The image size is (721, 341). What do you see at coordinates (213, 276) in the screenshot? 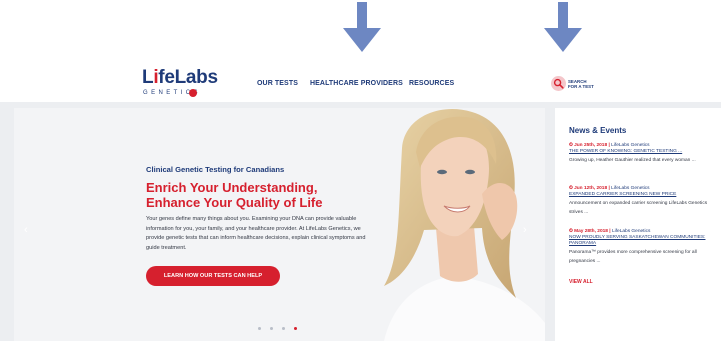
I see `learn-how-button: LEARN HOW OUR TESTS CAN HELP` at bounding box center [213, 276].